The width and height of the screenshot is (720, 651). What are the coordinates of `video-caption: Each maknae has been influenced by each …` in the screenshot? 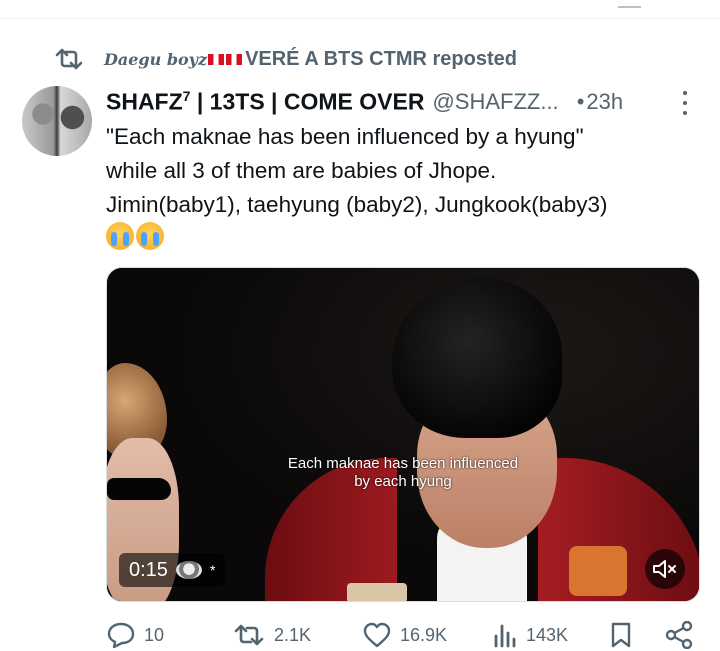 It's located at (403, 472).